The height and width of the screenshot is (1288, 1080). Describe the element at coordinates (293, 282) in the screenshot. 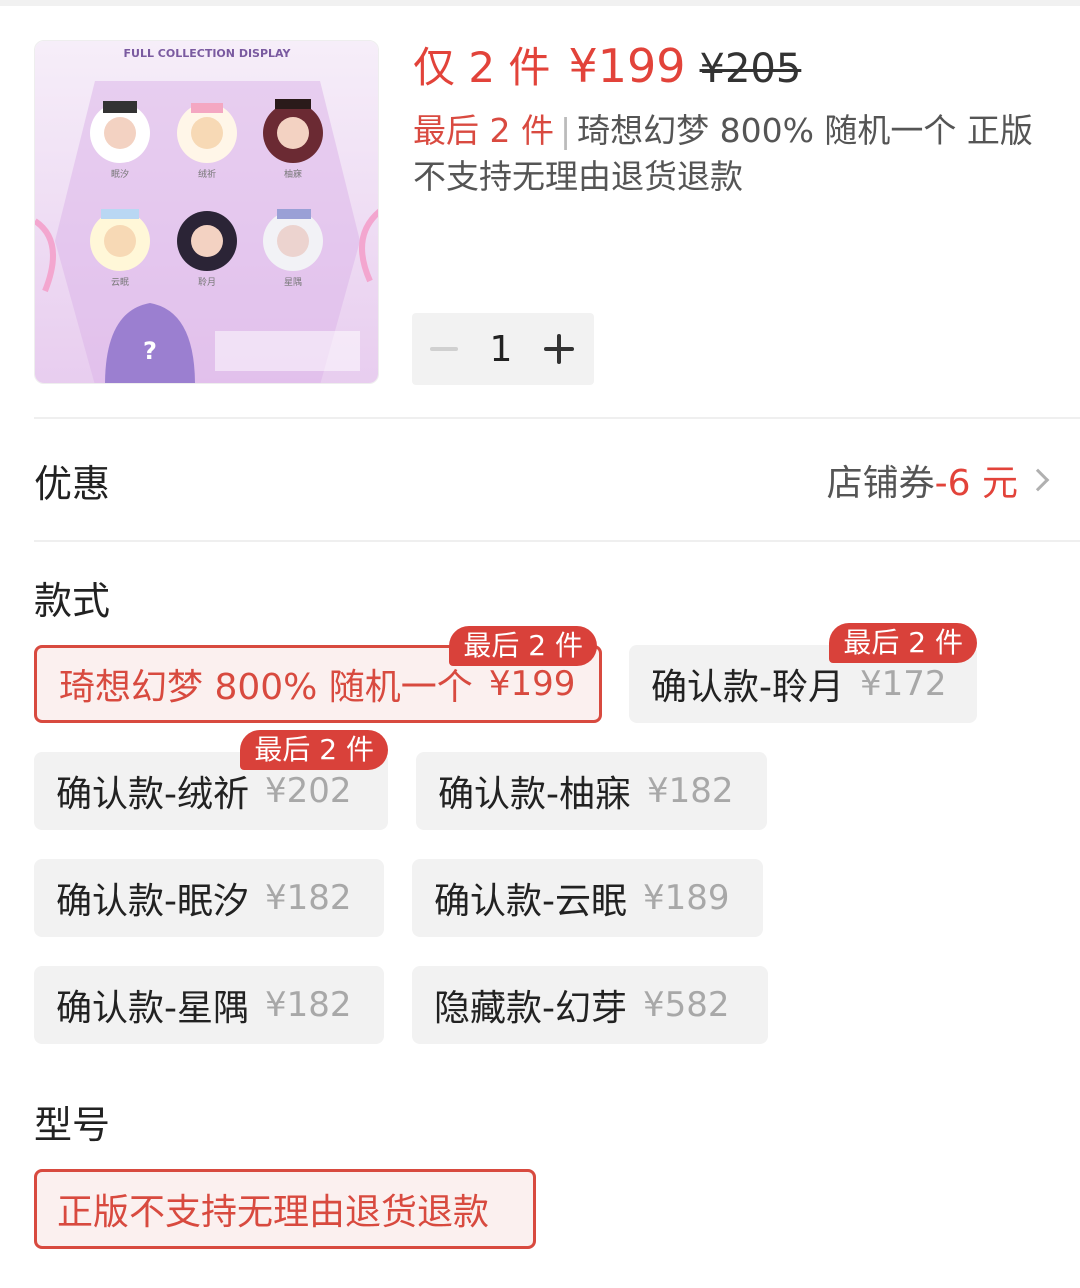

I see `figure-label: 星隅` at that location.